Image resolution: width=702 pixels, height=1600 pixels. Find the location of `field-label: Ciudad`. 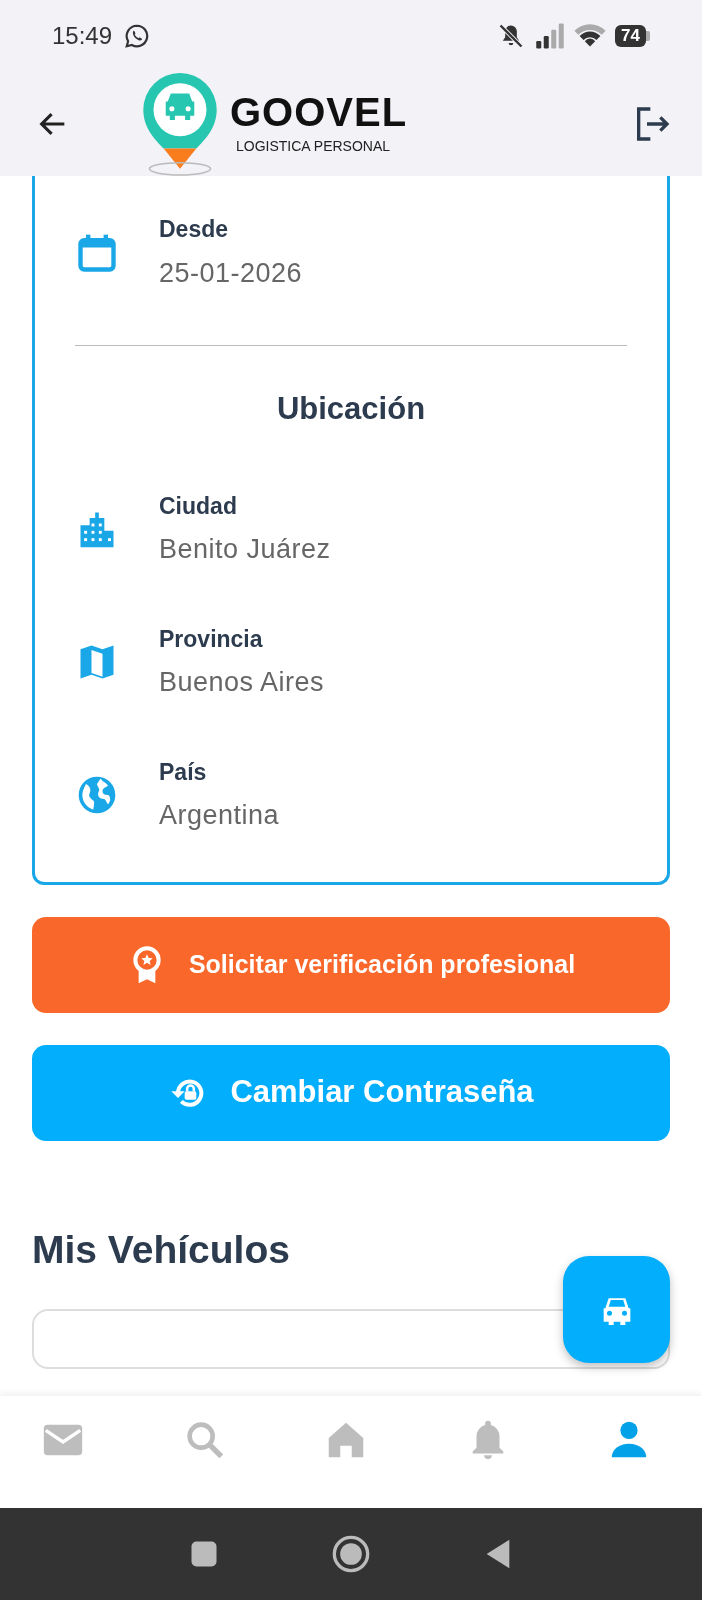

field-label: Ciudad is located at coordinates (198, 506).